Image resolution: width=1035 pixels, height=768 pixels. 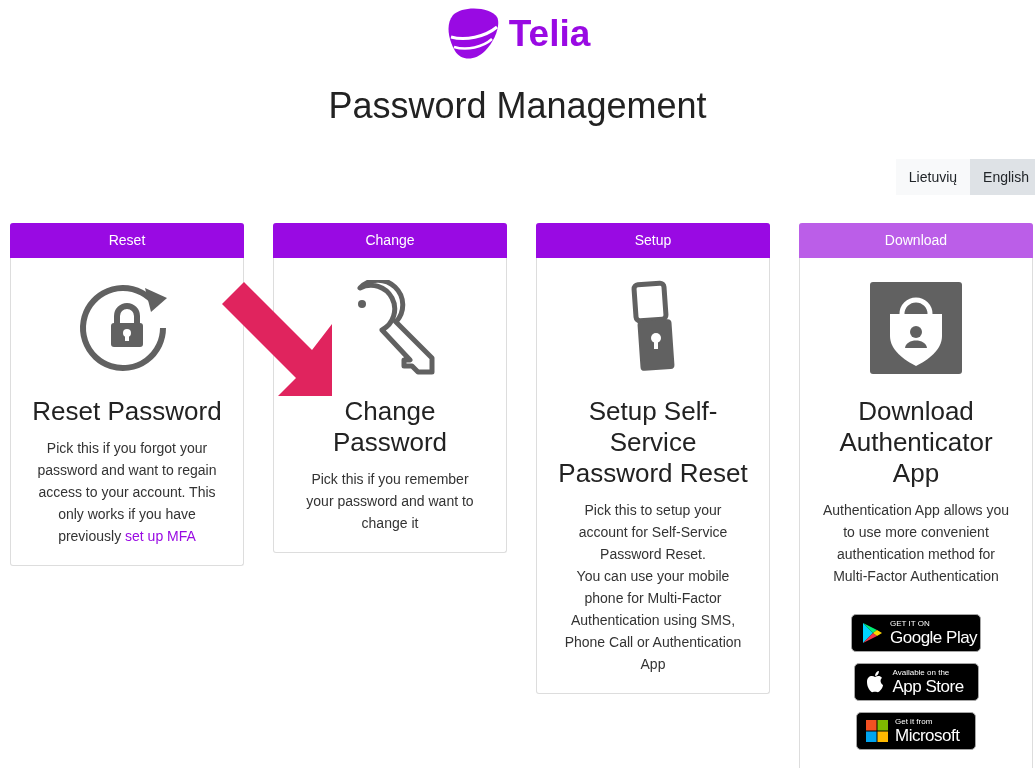 I want to click on store-badge: Available on the App Store, so click(x=916, y=682).